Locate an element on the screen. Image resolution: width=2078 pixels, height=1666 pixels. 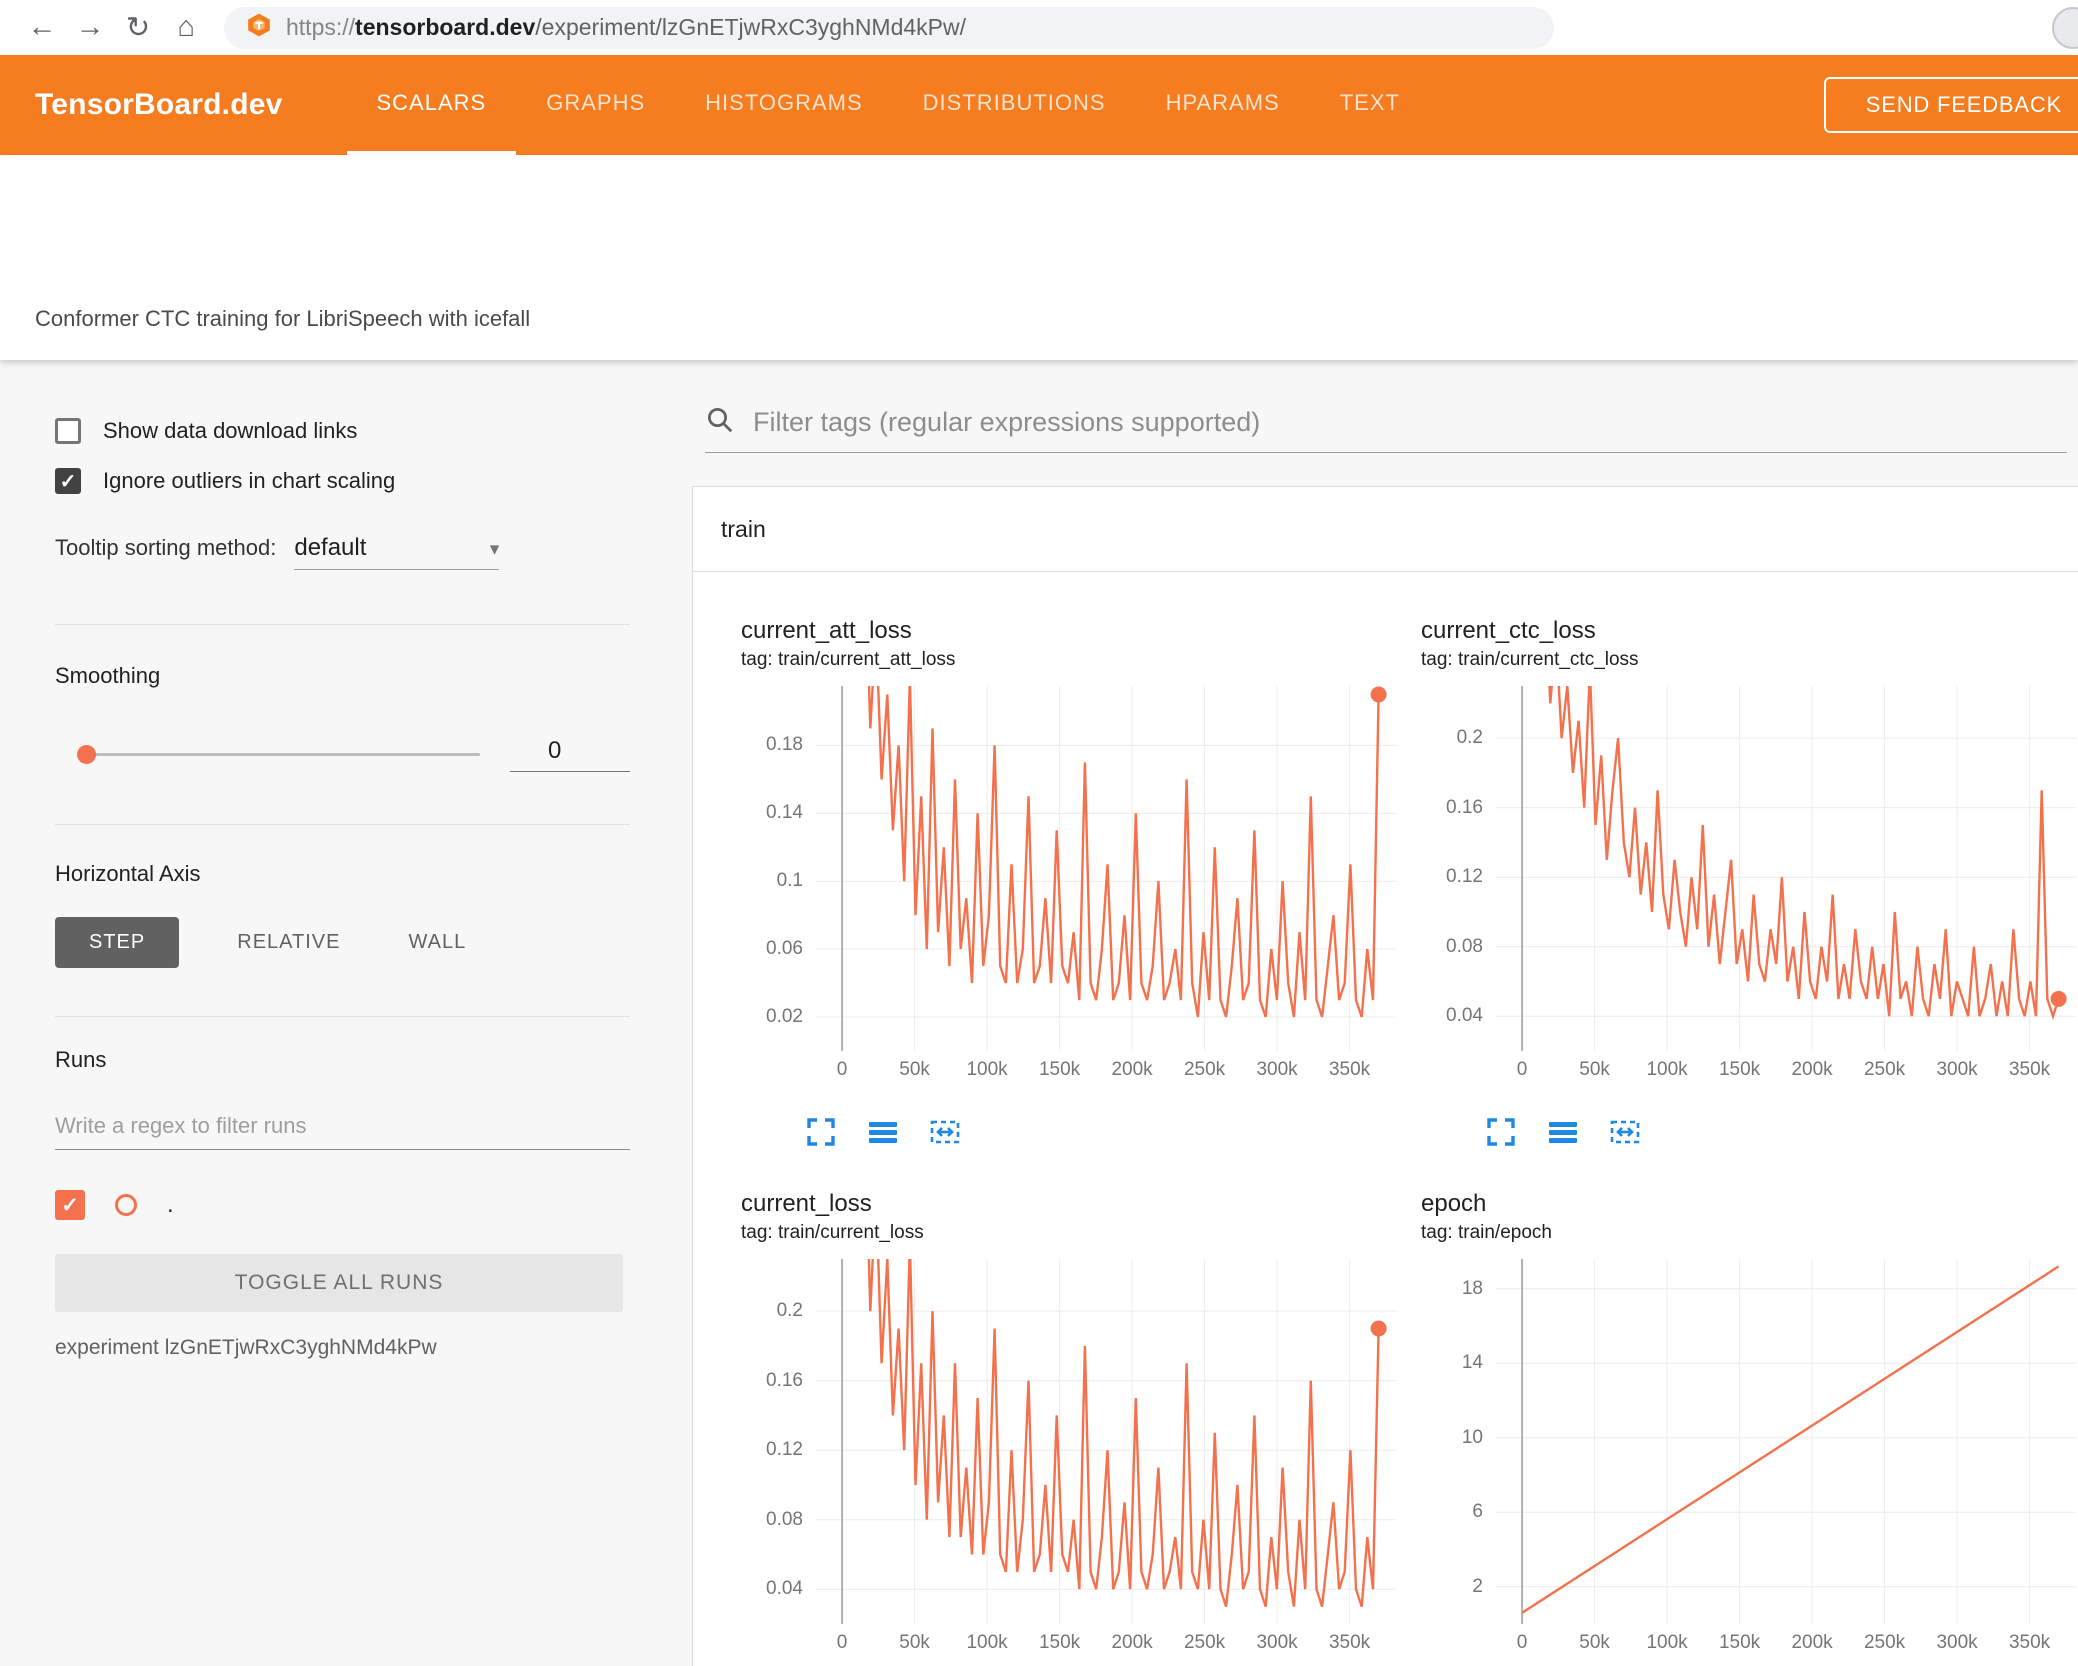
train-group-header: train is located at coordinates (1385, 529).